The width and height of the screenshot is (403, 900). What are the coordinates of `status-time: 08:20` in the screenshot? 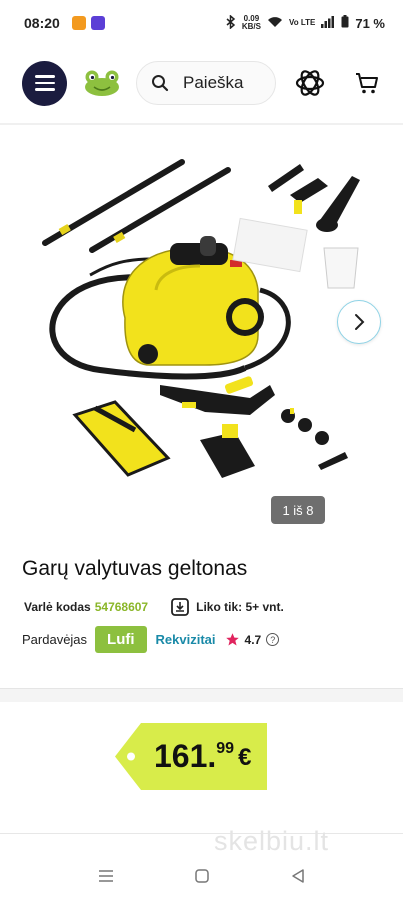 It's located at (42, 23).